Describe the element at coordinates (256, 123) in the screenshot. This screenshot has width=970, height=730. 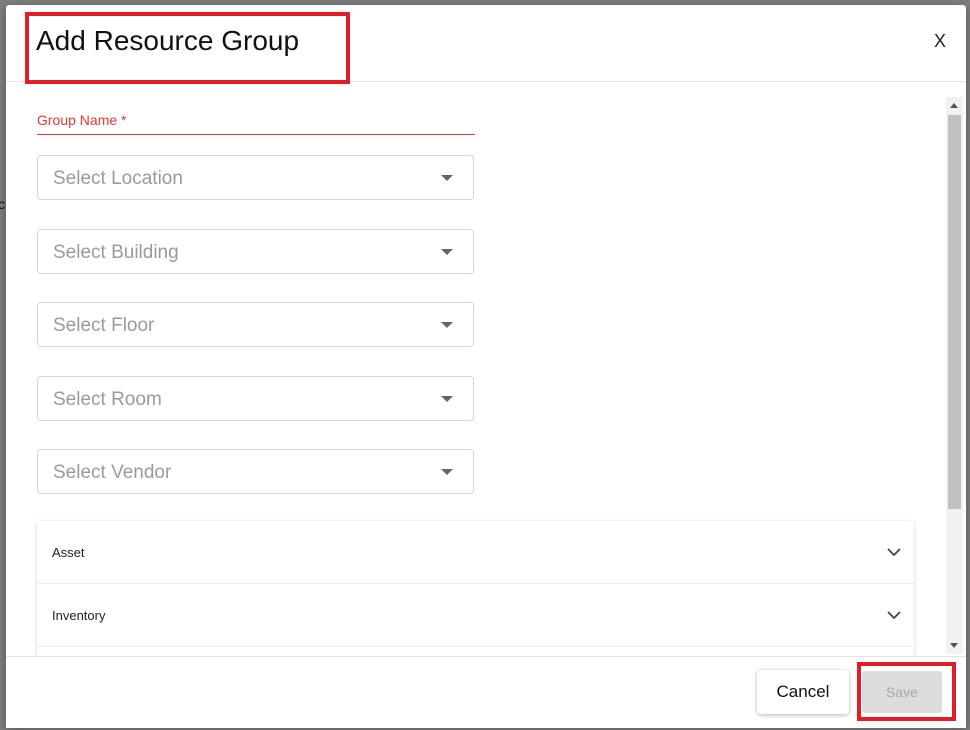
I see `group-name-field: Group Name *` at that location.